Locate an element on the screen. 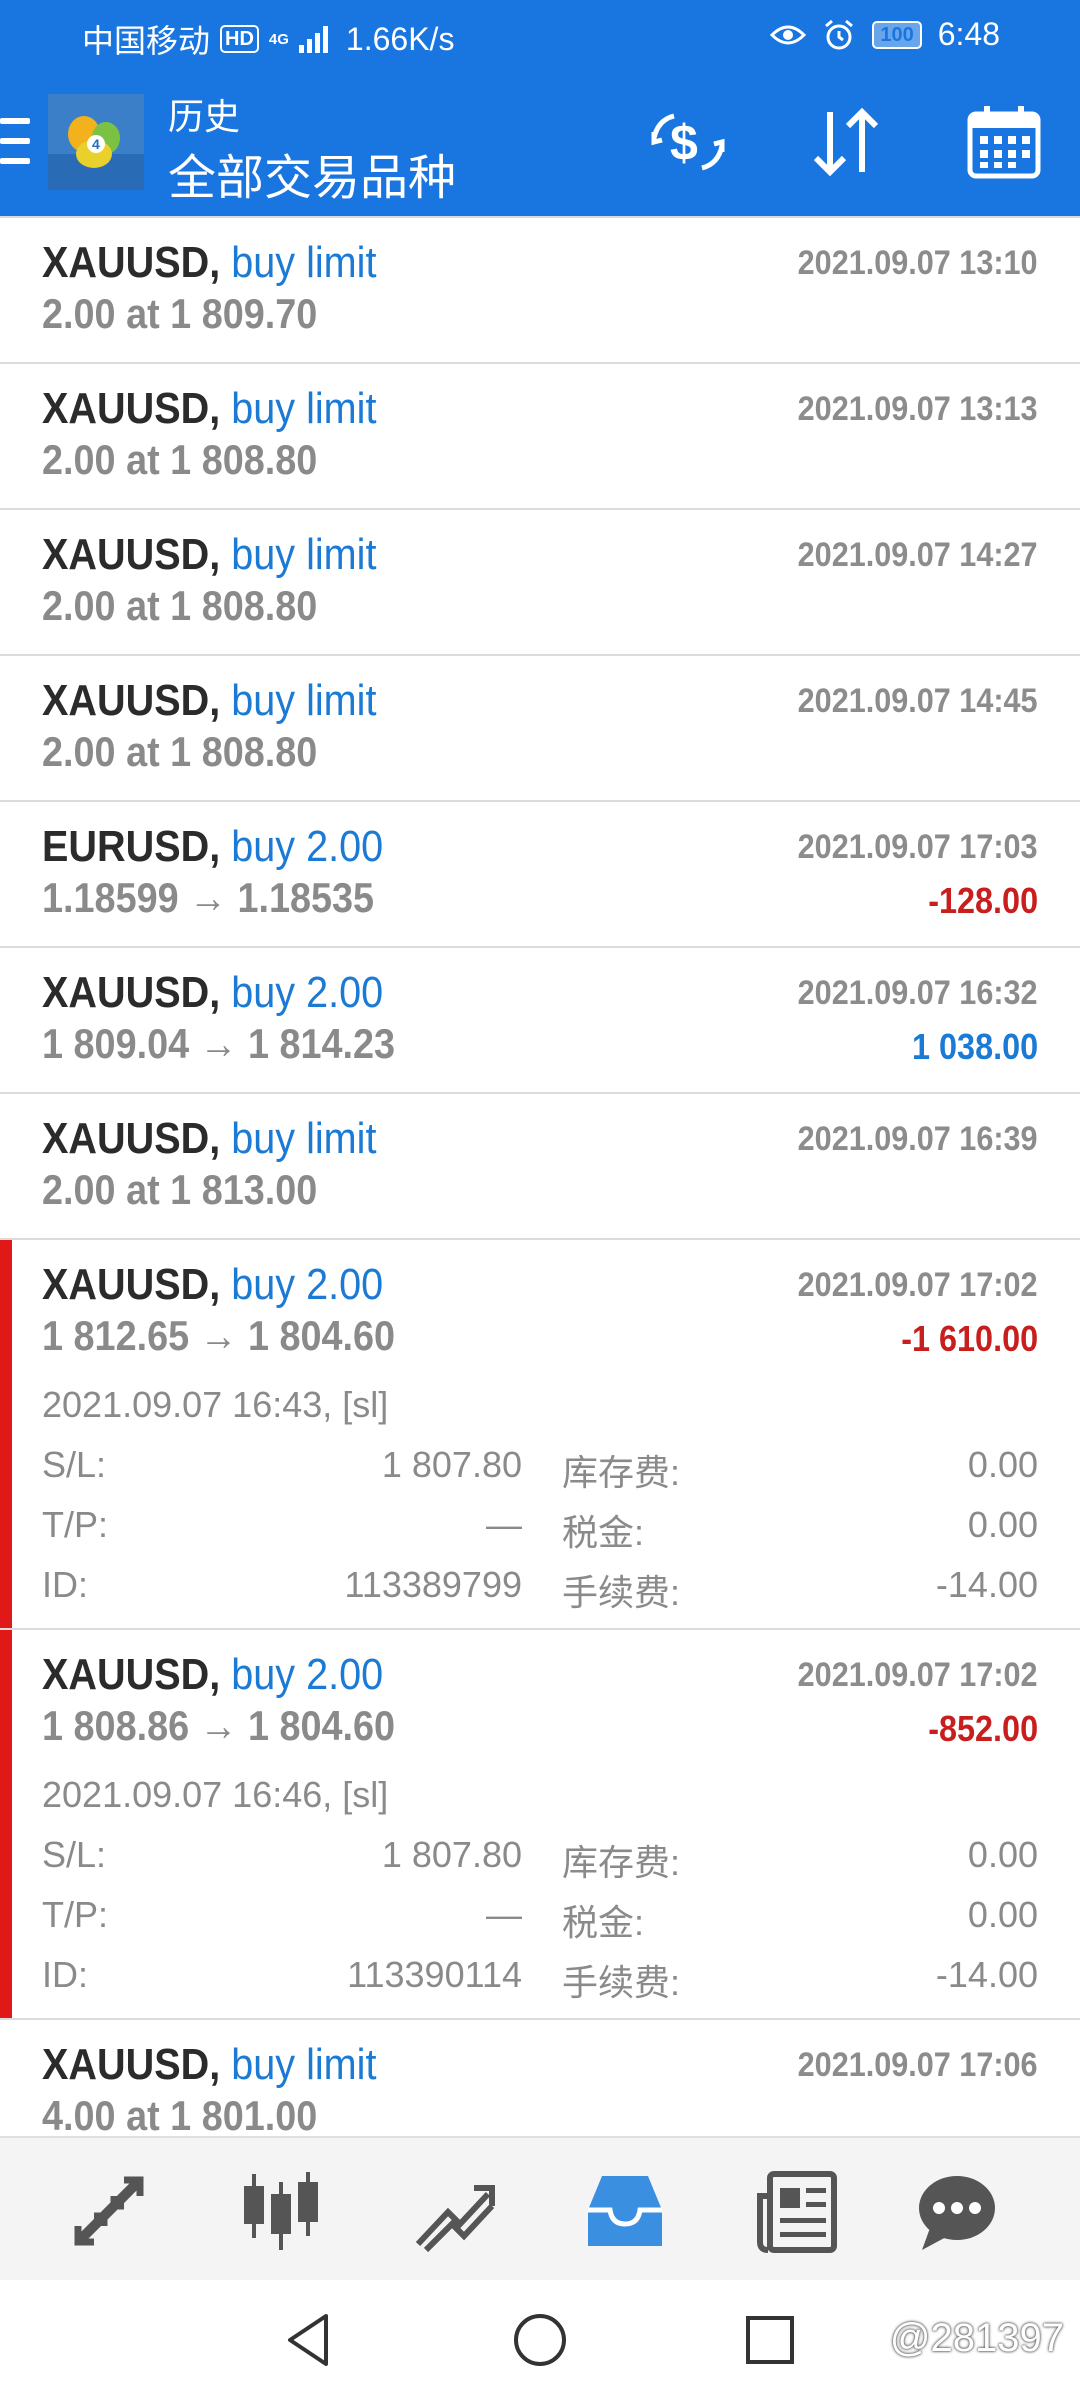 The image size is (1080, 2400). page-title: 全部交易品种 is located at coordinates (312, 173).